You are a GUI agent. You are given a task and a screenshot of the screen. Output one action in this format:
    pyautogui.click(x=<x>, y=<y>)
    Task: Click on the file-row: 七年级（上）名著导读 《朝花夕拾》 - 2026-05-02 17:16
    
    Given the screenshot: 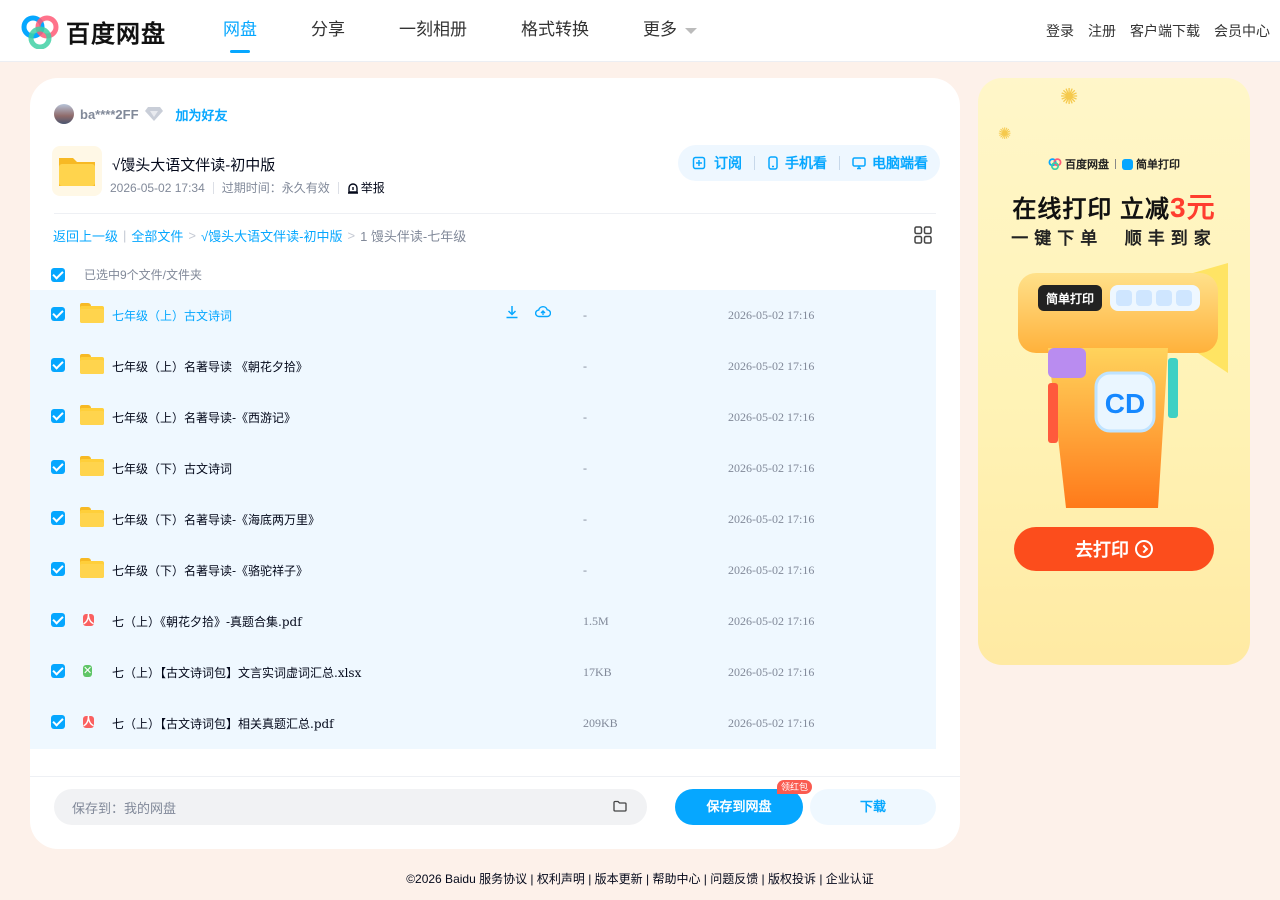 What is the action you would take?
    pyautogui.click(x=483, y=366)
    